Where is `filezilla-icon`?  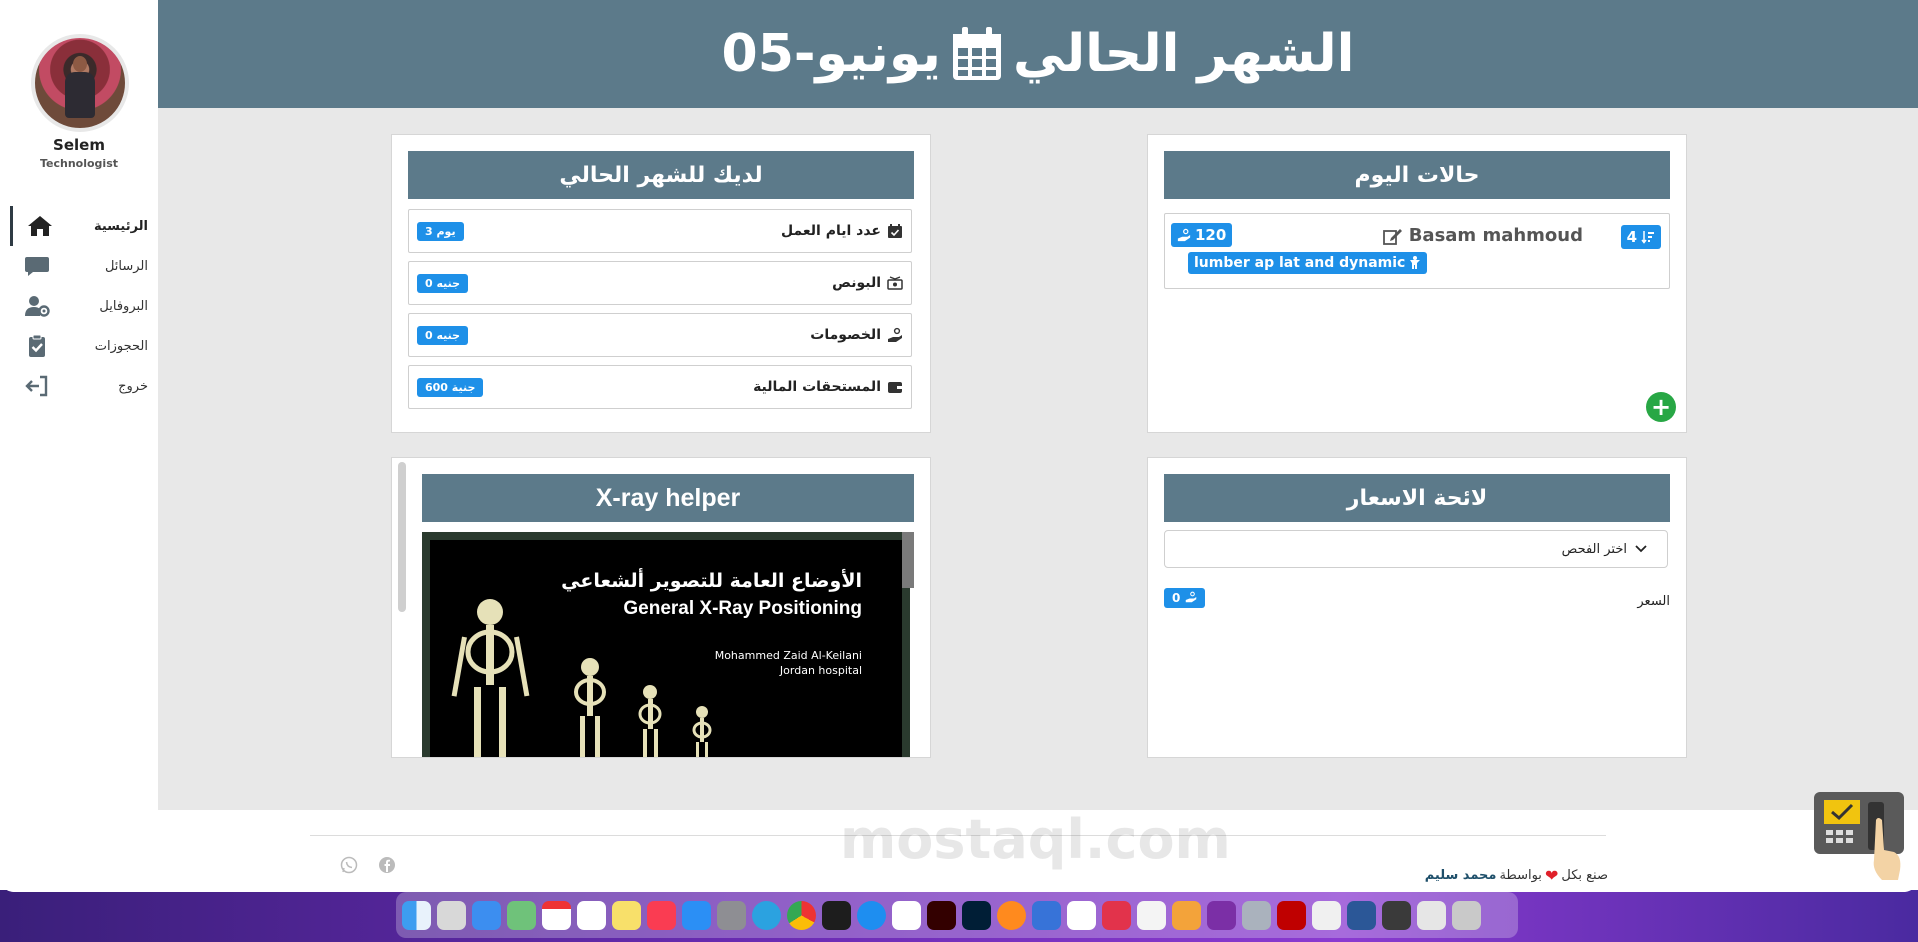 filezilla-icon is located at coordinates (1291, 915).